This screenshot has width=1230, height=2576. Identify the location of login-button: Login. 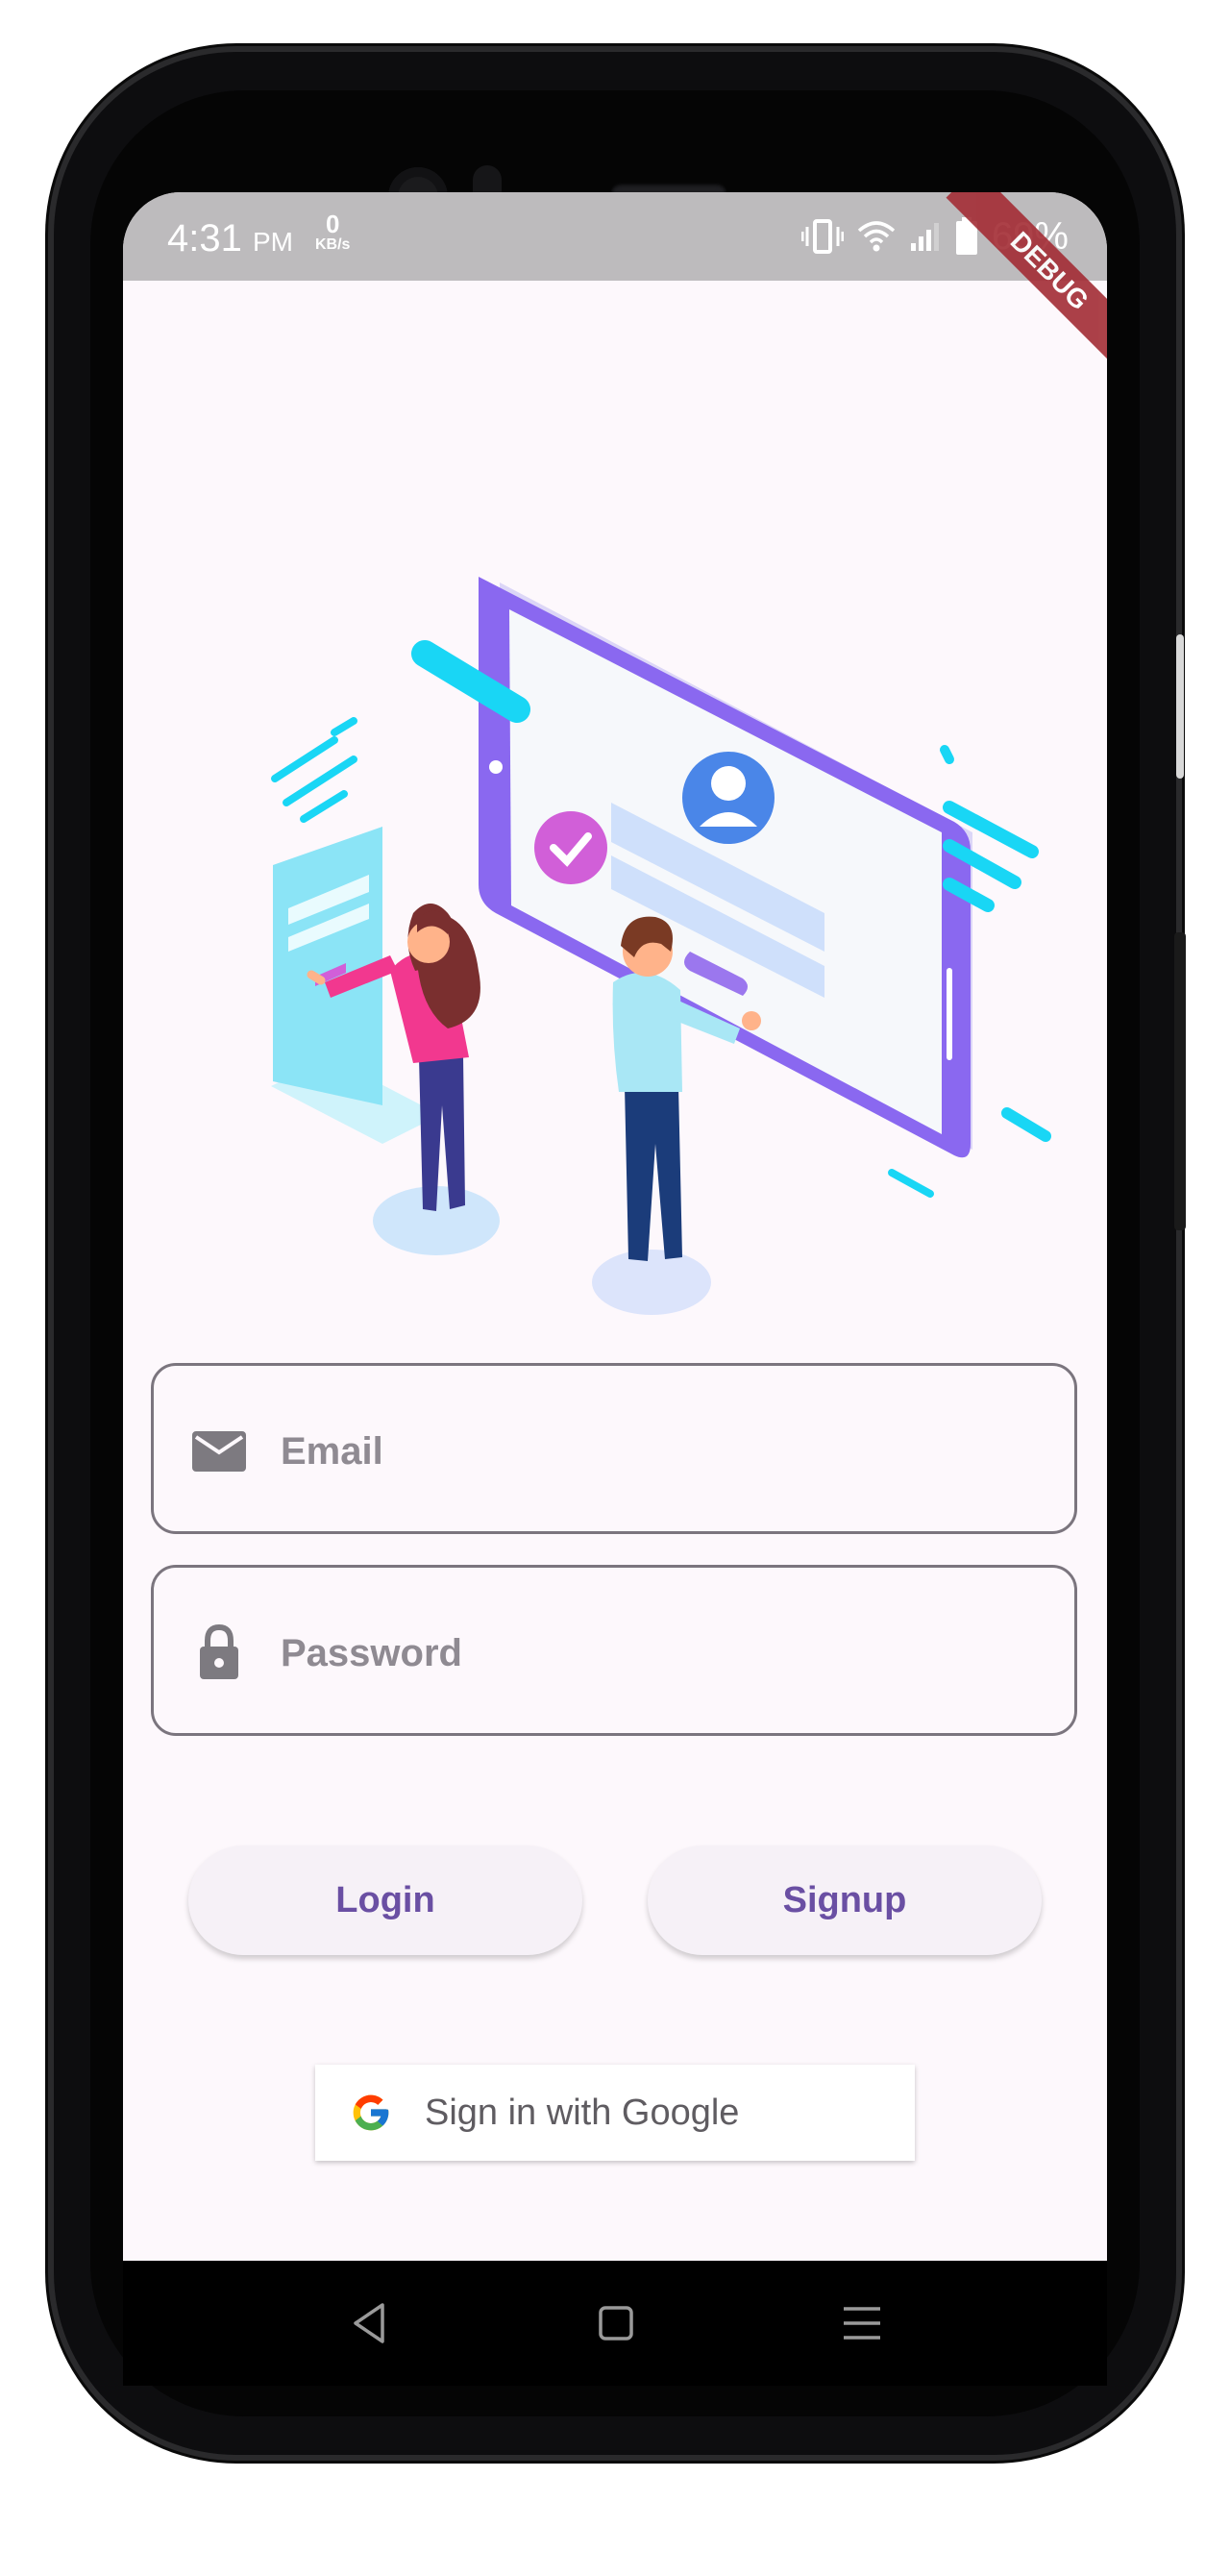
(385, 1900).